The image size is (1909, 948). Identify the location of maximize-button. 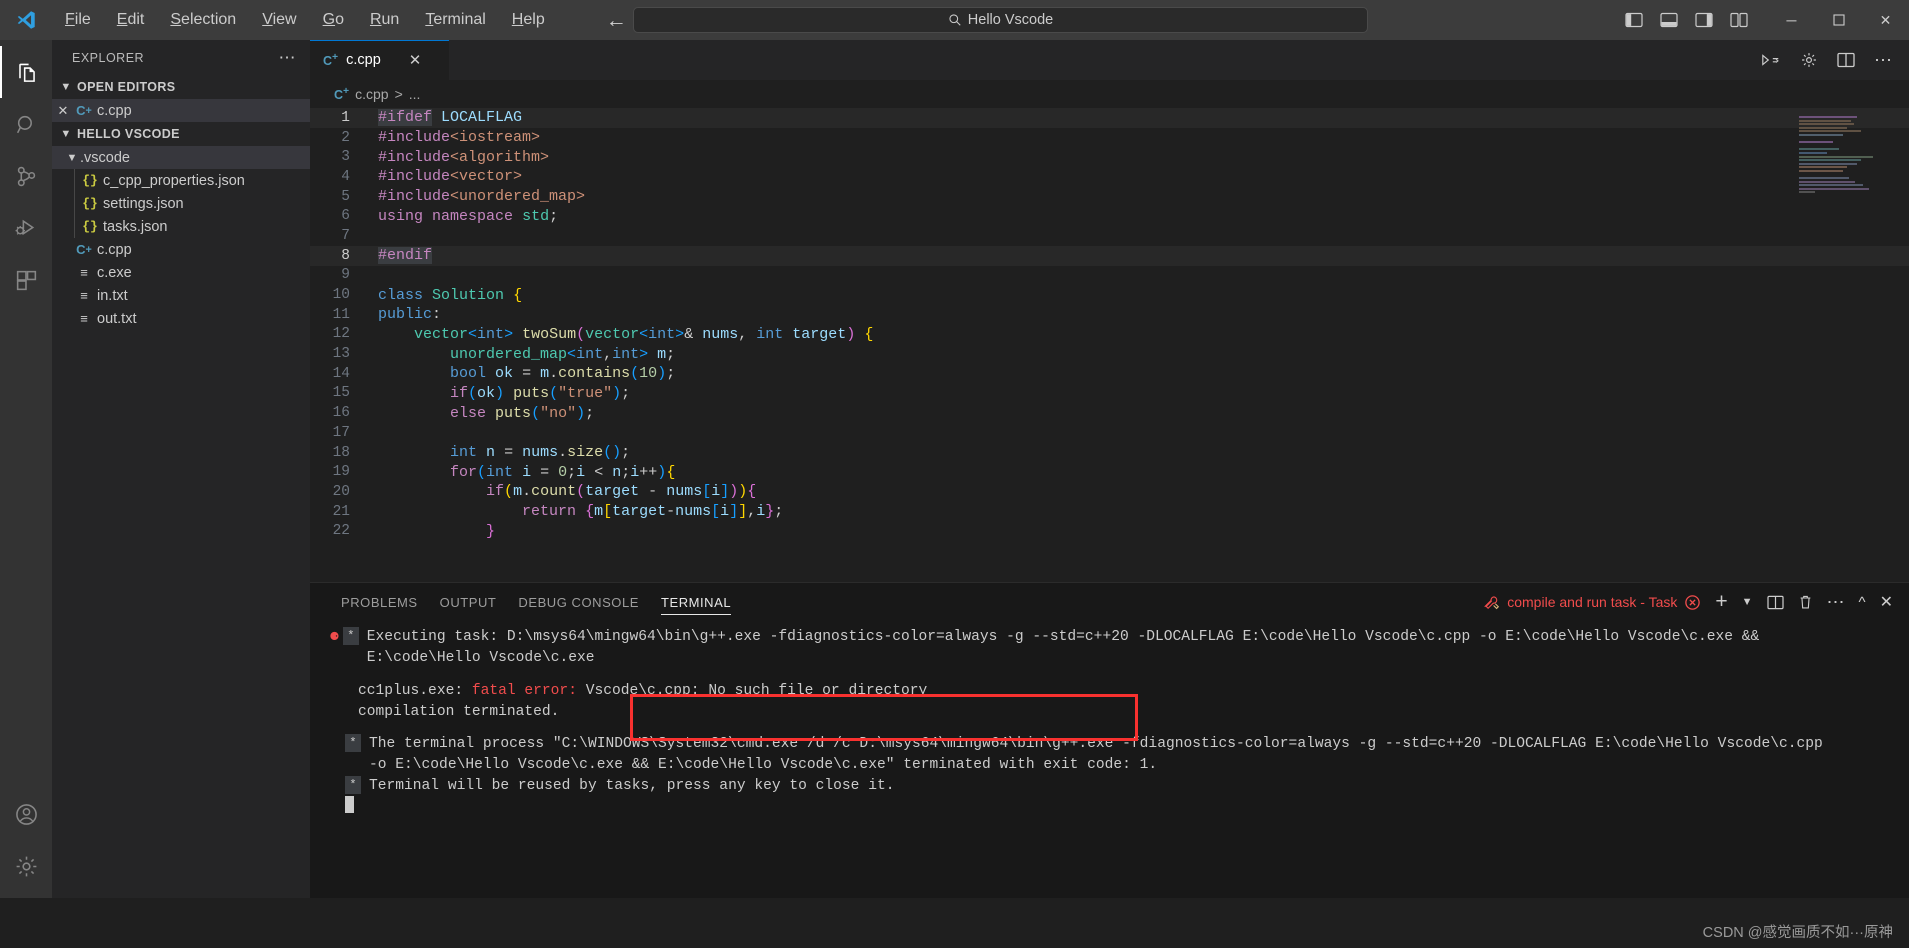
(1838, 20).